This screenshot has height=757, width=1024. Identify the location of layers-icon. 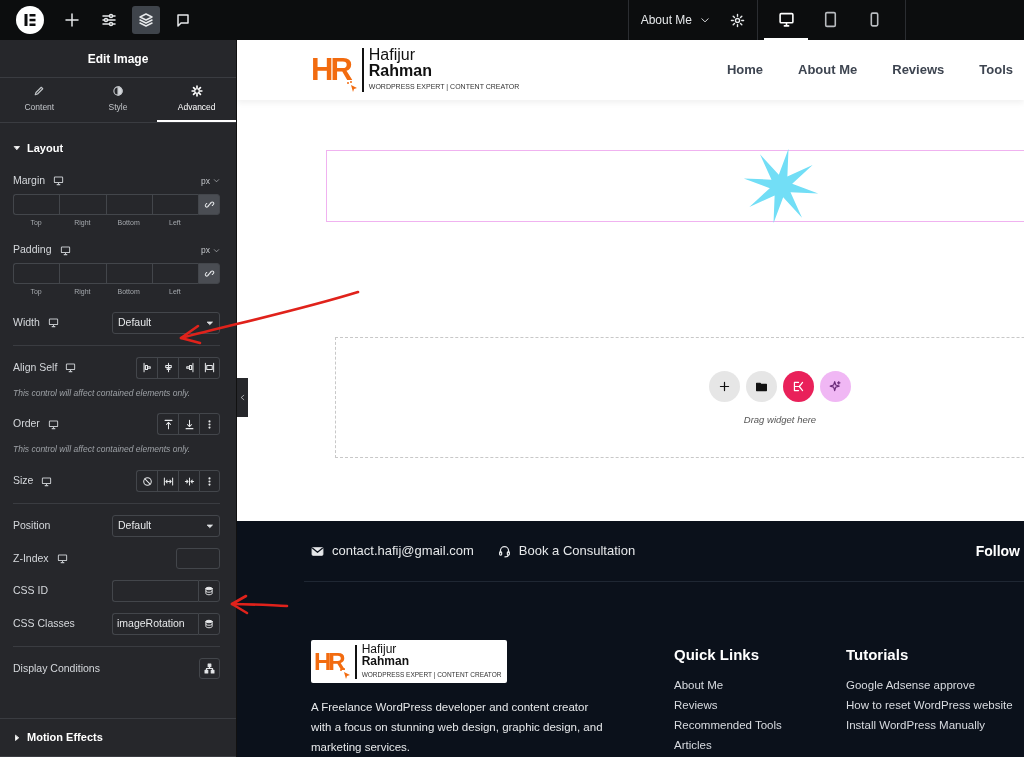
(146, 20).